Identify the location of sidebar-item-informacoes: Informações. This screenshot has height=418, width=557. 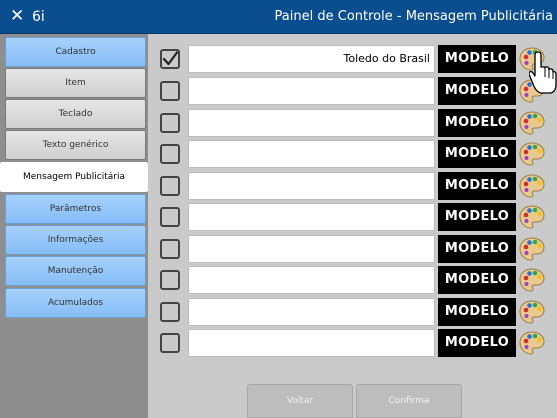
(75, 240).